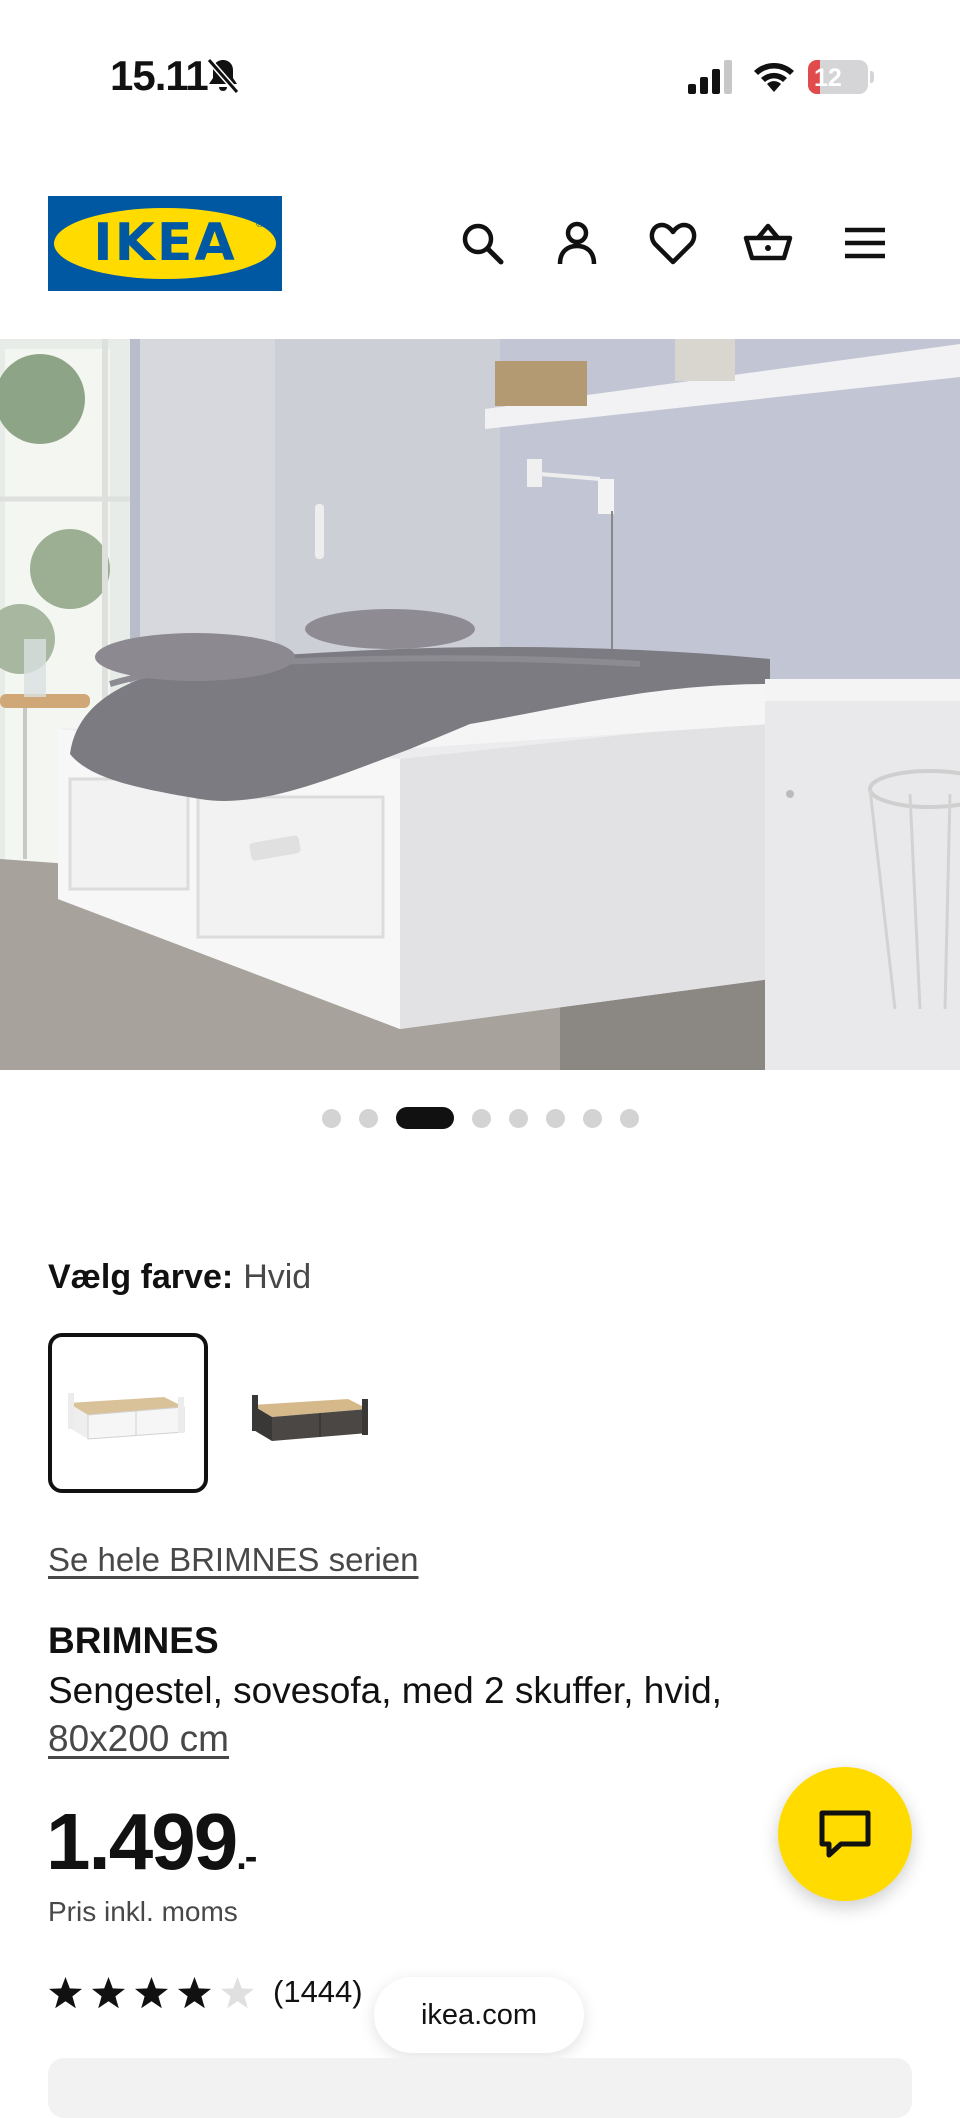 Image resolution: width=960 pixels, height=2118 pixels. I want to click on ikea-logo: IKEA ®, so click(165, 243).